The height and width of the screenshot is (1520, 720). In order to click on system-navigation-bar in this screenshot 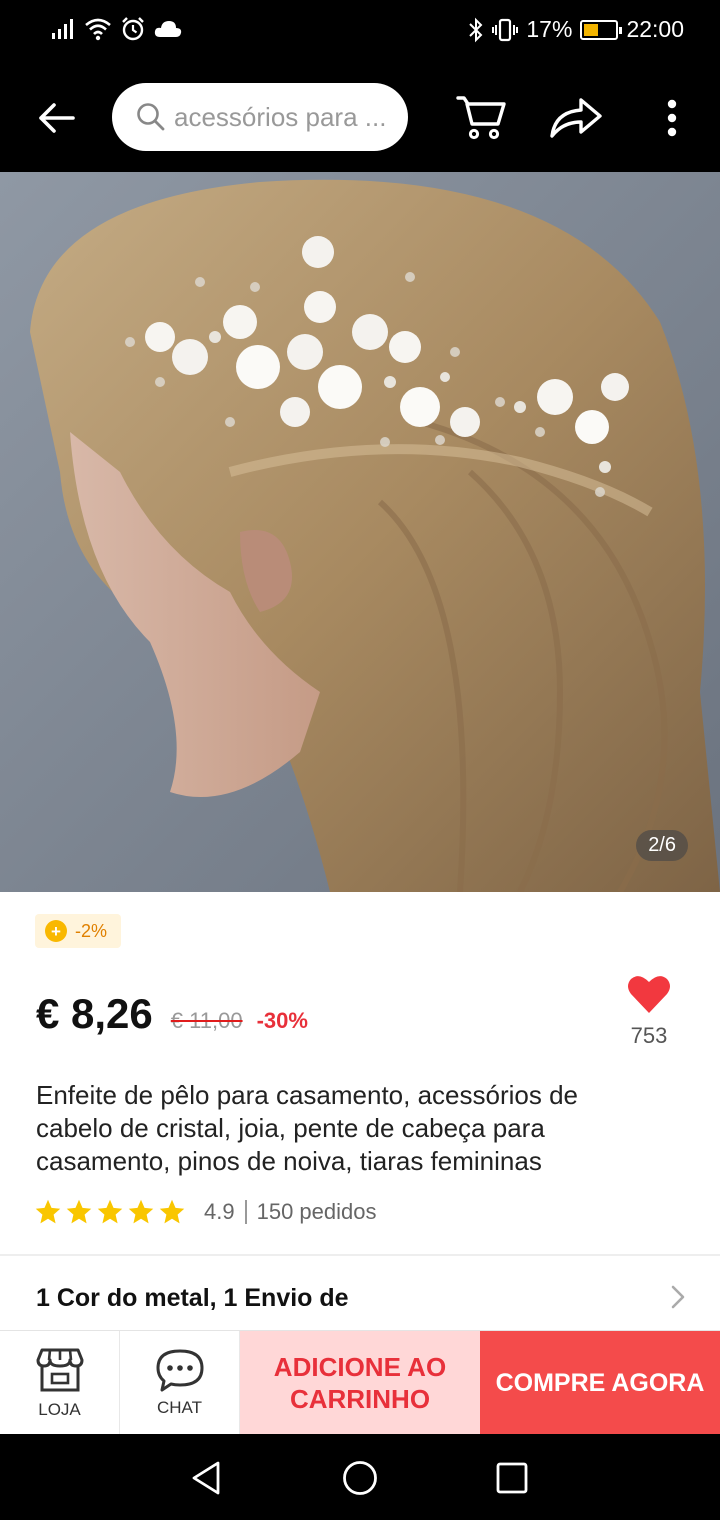, I will do `click(360, 1477)`.